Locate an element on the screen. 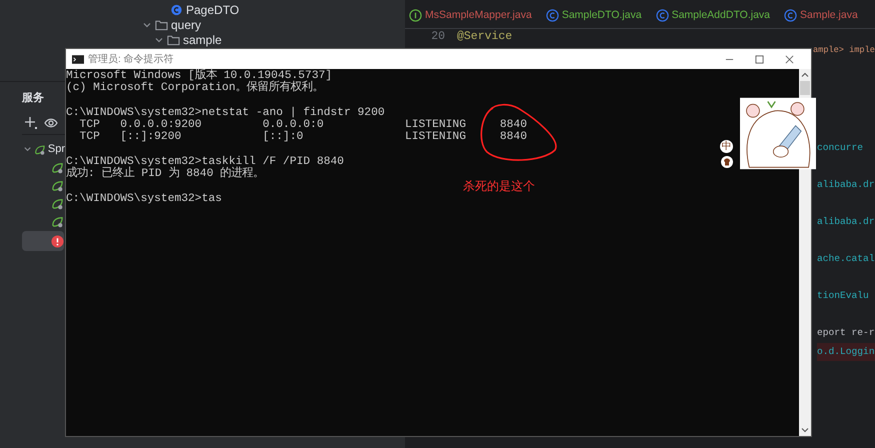 This screenshot has height=448, width=875. error-icon is located at coordinates (57, 241).